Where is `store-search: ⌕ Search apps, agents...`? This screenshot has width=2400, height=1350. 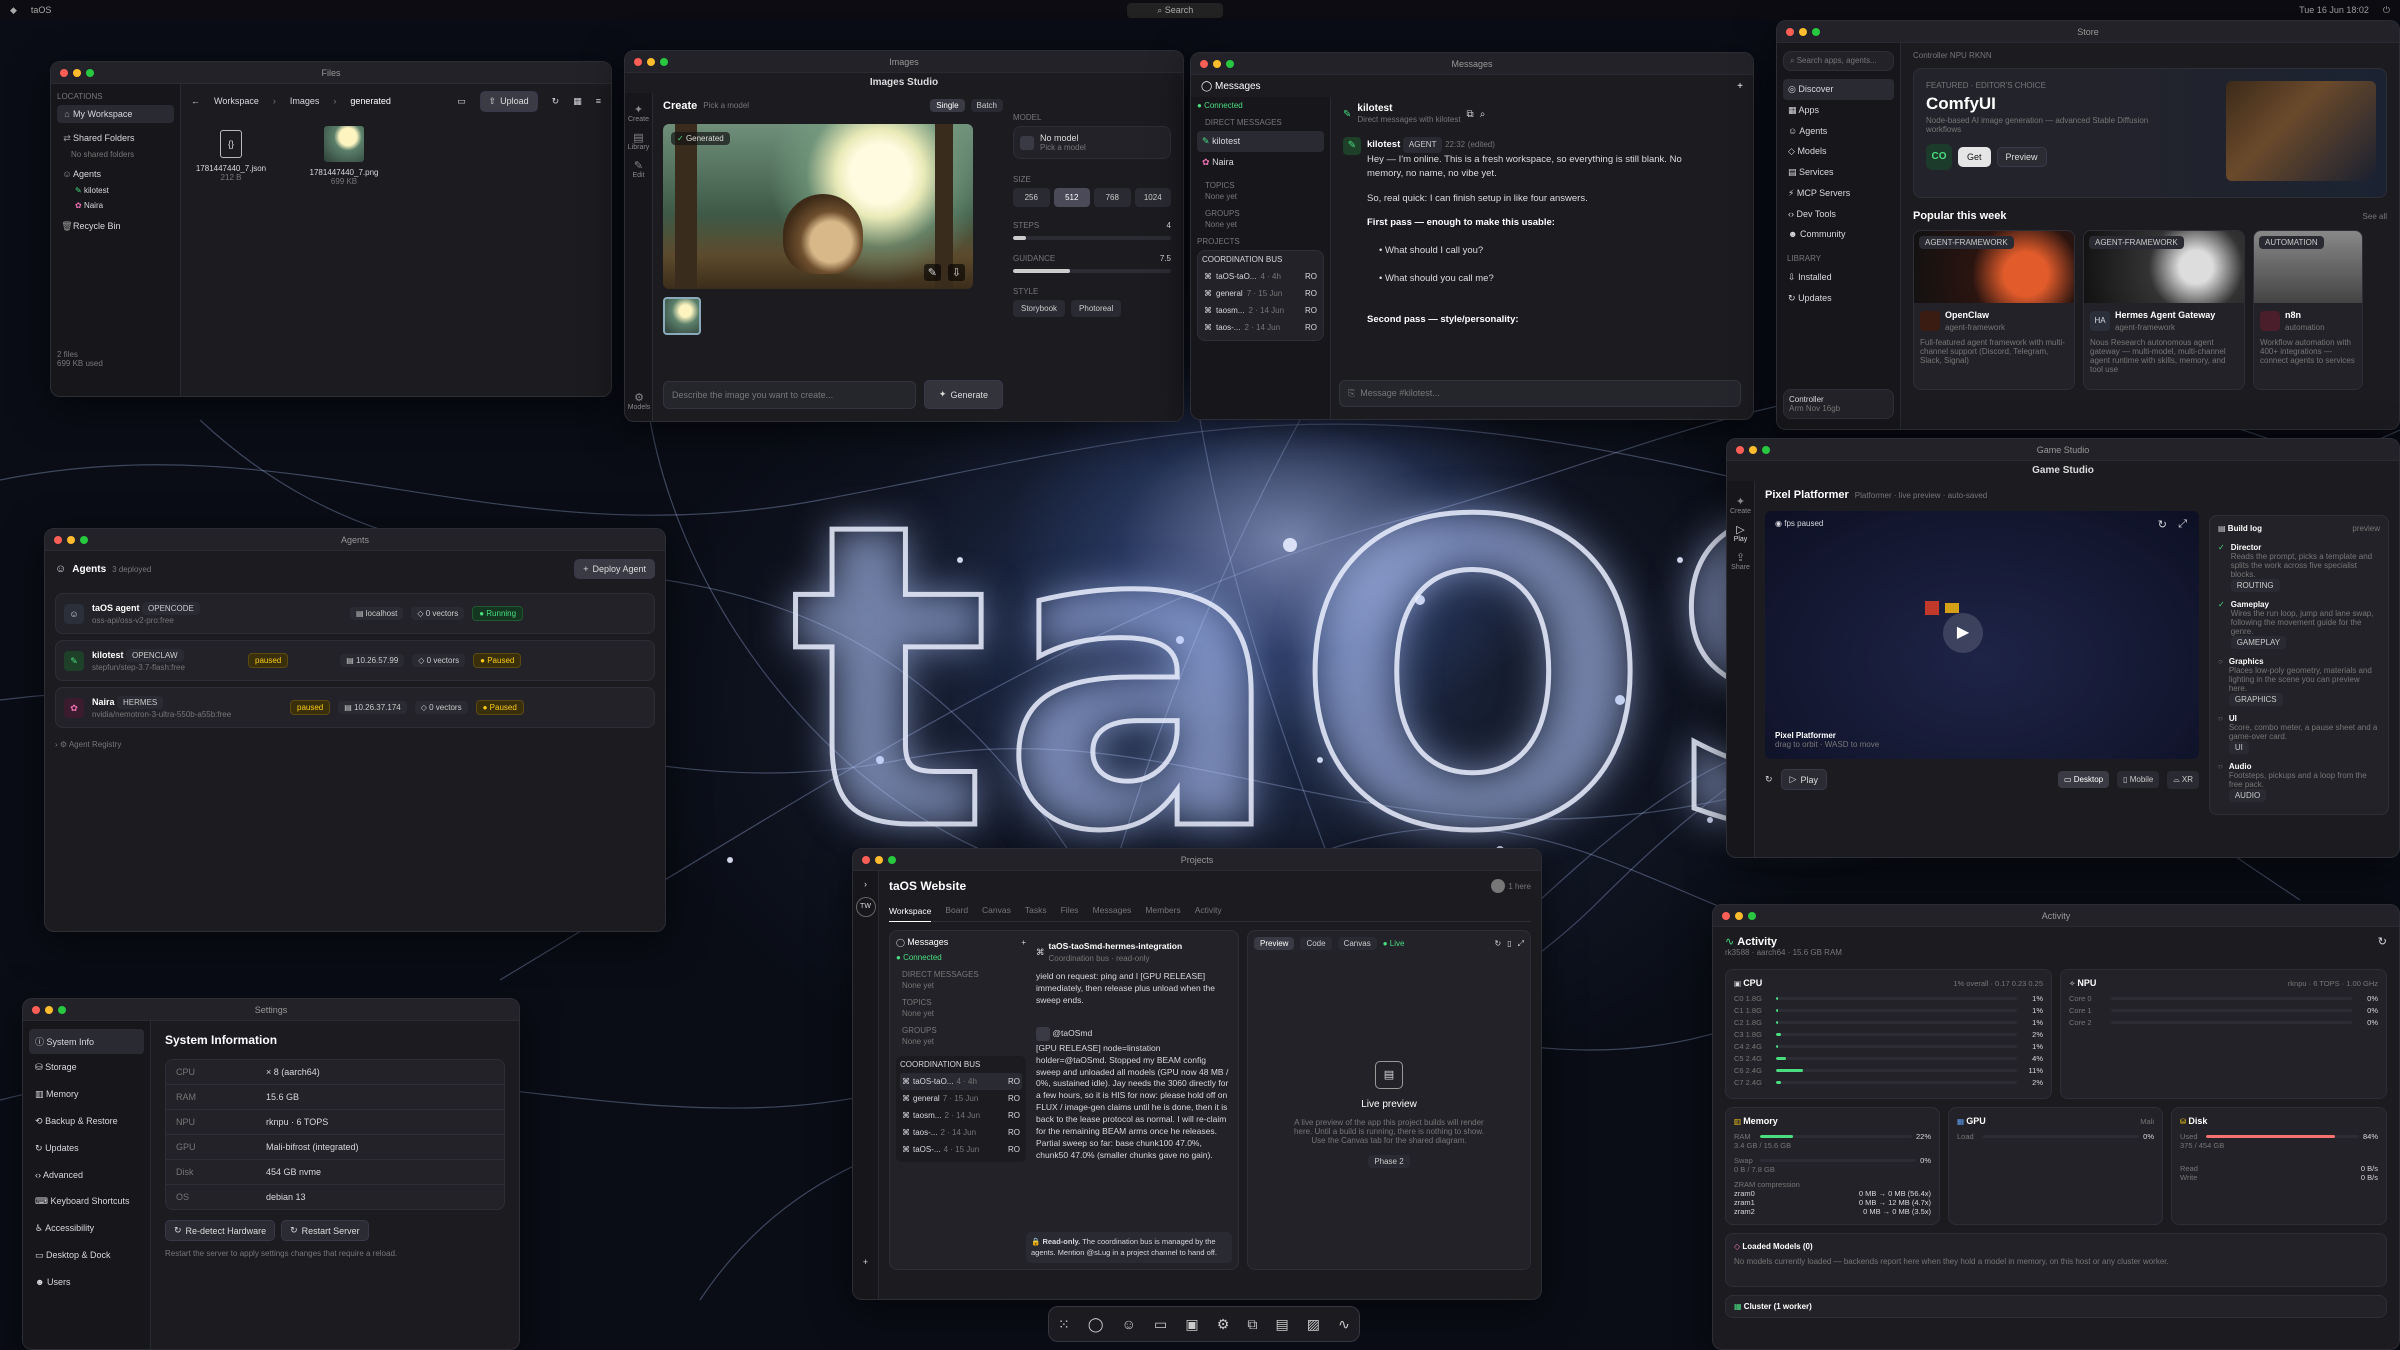 store-search: ⌕ Search apps, agents... is located at coordinates (1838, 61).